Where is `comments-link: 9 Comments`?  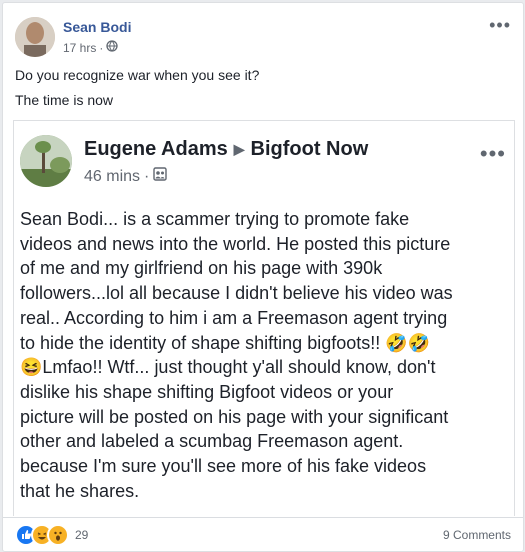 comments-link: 9 Comments is located at coordinates (477, 535).